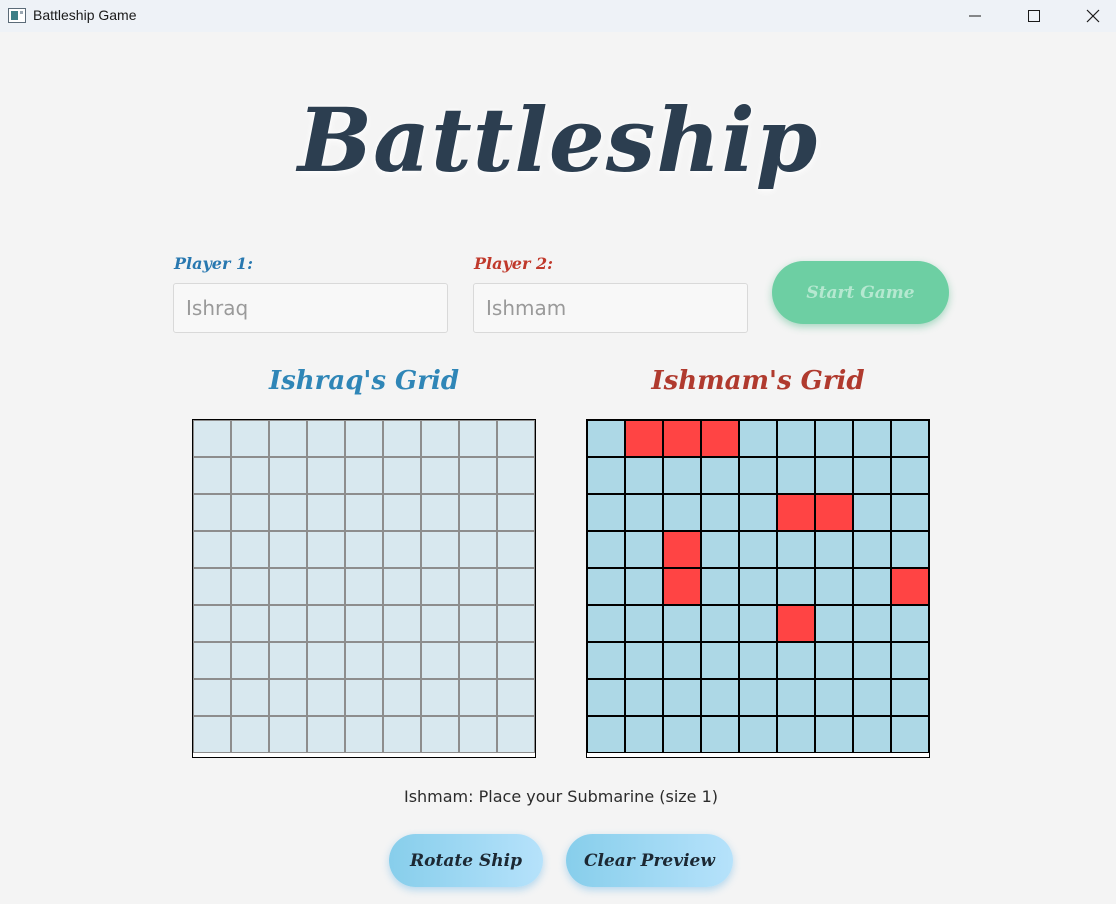  I want to click on rotate-ship-button: Rotate Ship, so click(466, 860).